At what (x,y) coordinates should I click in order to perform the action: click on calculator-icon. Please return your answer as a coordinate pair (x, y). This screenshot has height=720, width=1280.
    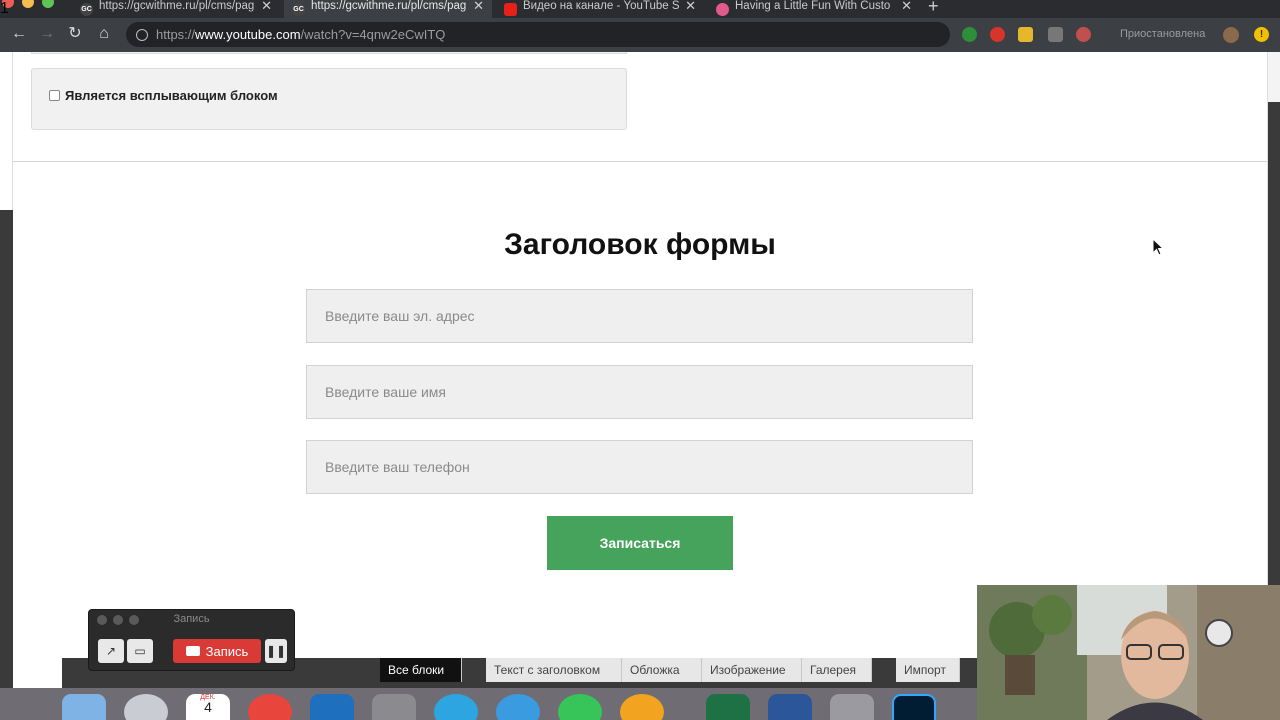
    Looking at the image, I should click on (852, 707).